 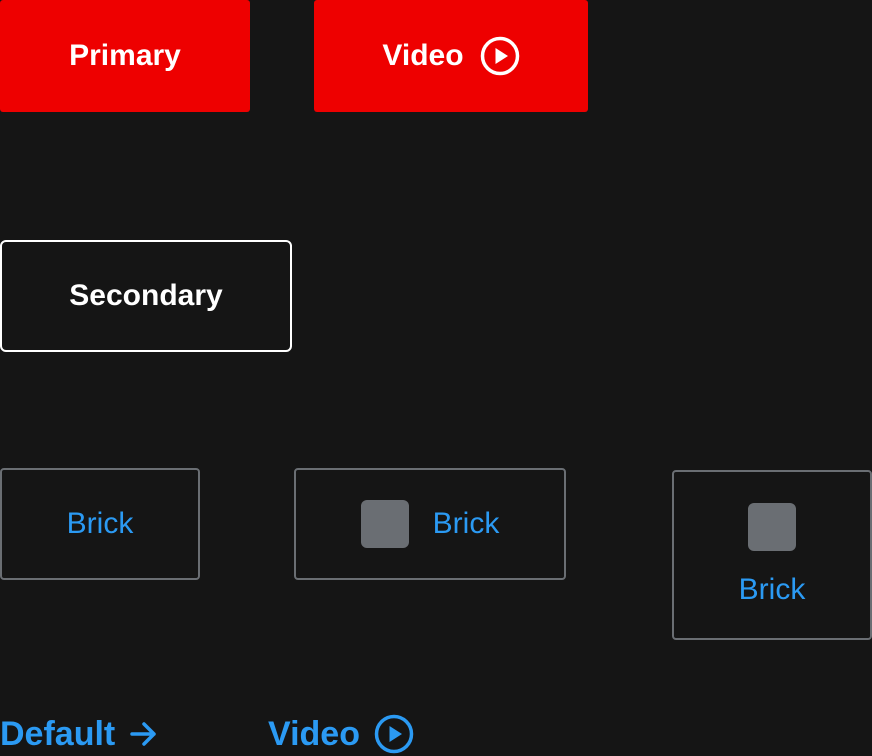 I want to click on default-link-label: Default, so click(x=58, y=733).